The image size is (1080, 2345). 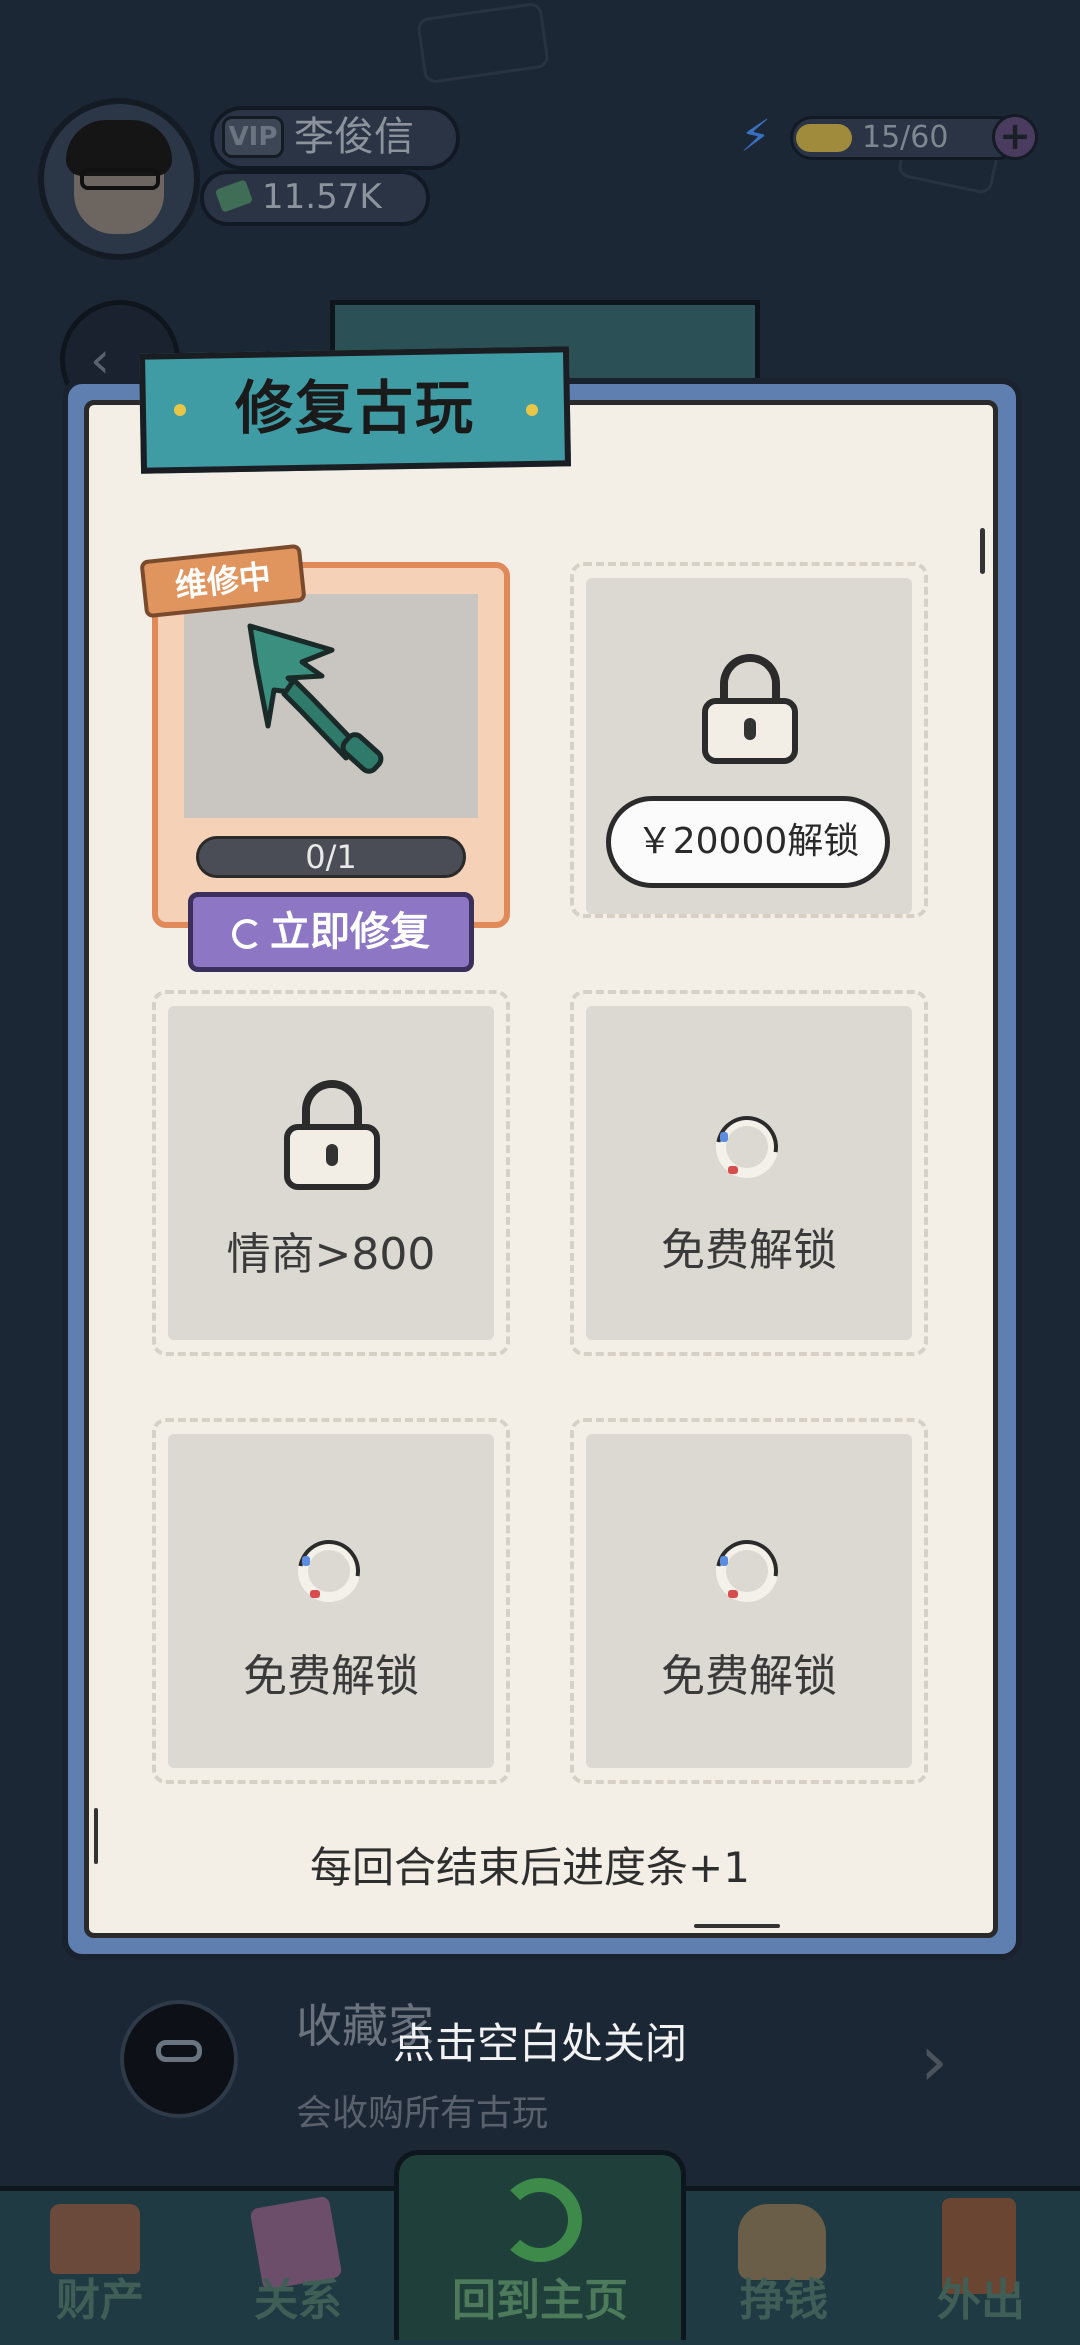 What do you see at coordinates (737, 1926) in the screenshot?
I see `dialog-bottom-line` at bounding box center [737, 1926].